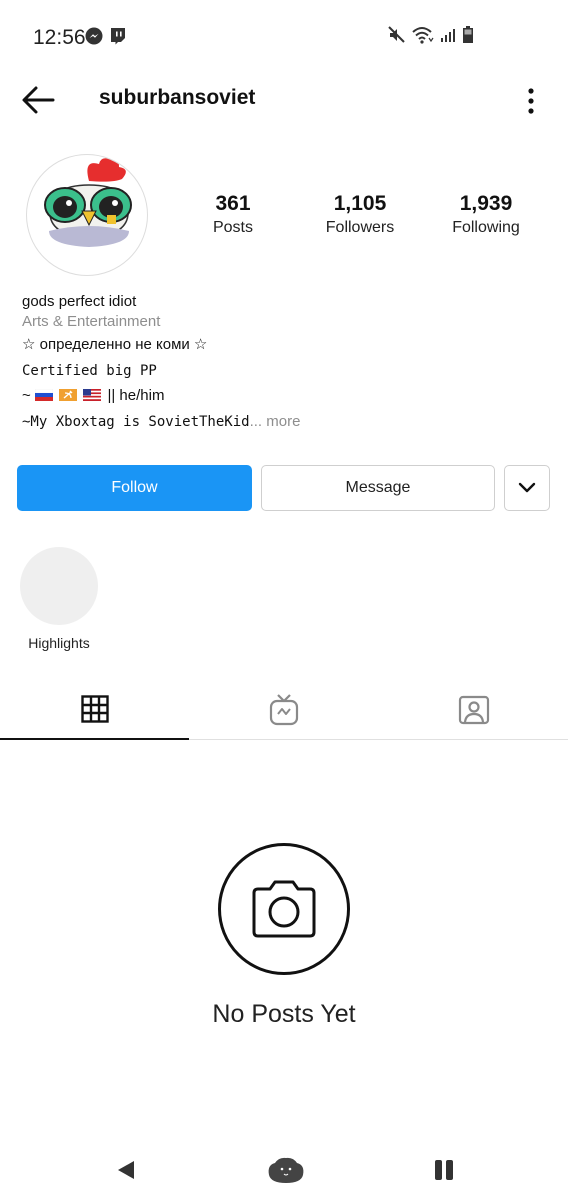 The image size is (568, 1200). I want to click on home-blob-icon, so click(286, 1170).